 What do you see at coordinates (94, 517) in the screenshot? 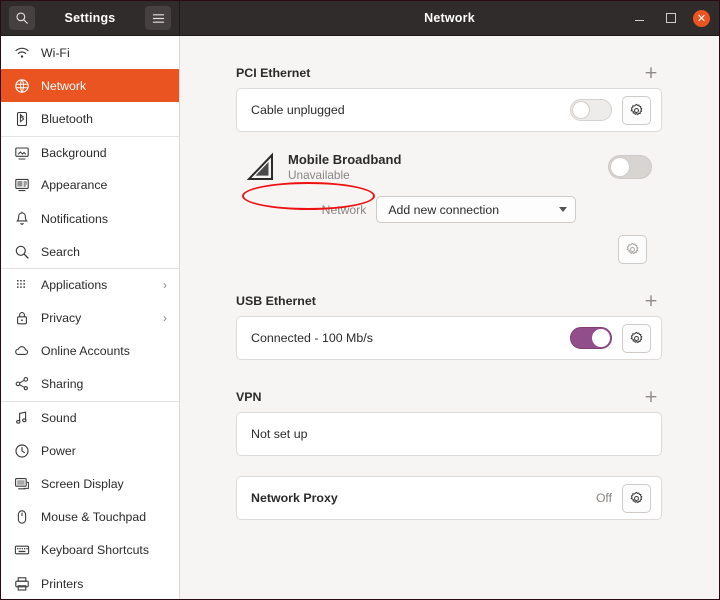
I see `sidebar-item-label: Mouse & Touchpad` at bounding box center [94, 517].